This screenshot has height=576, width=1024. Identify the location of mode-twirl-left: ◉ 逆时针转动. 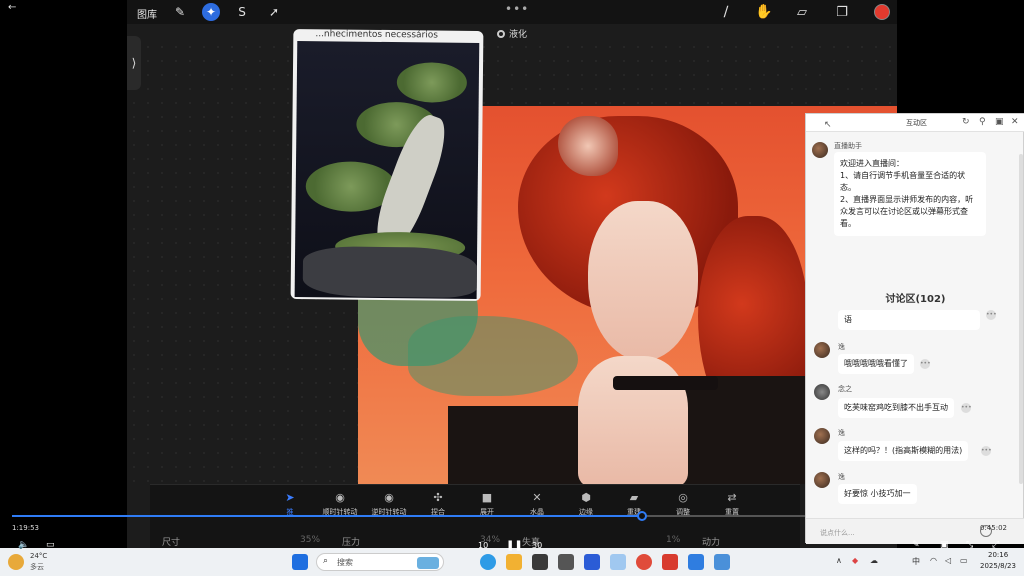
(389, 504).